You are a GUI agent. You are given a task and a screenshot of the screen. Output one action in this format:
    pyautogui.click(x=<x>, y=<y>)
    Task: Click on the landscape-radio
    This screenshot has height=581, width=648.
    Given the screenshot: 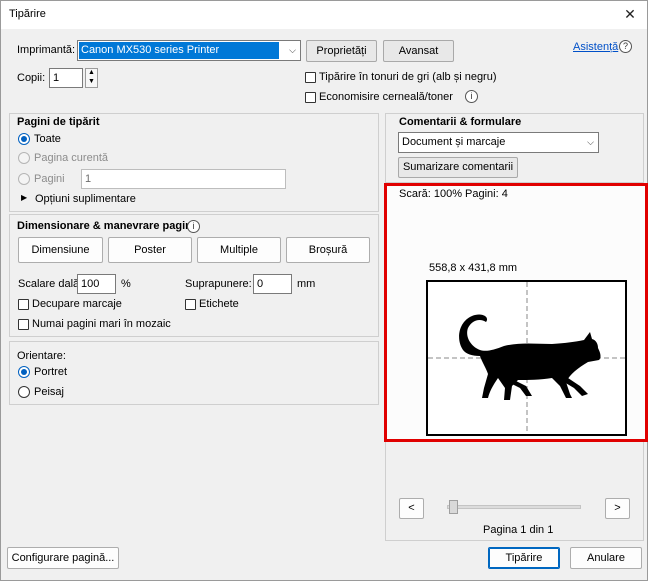 What is the action you would take?
    pyautogui.click(x=24, y=392)
    